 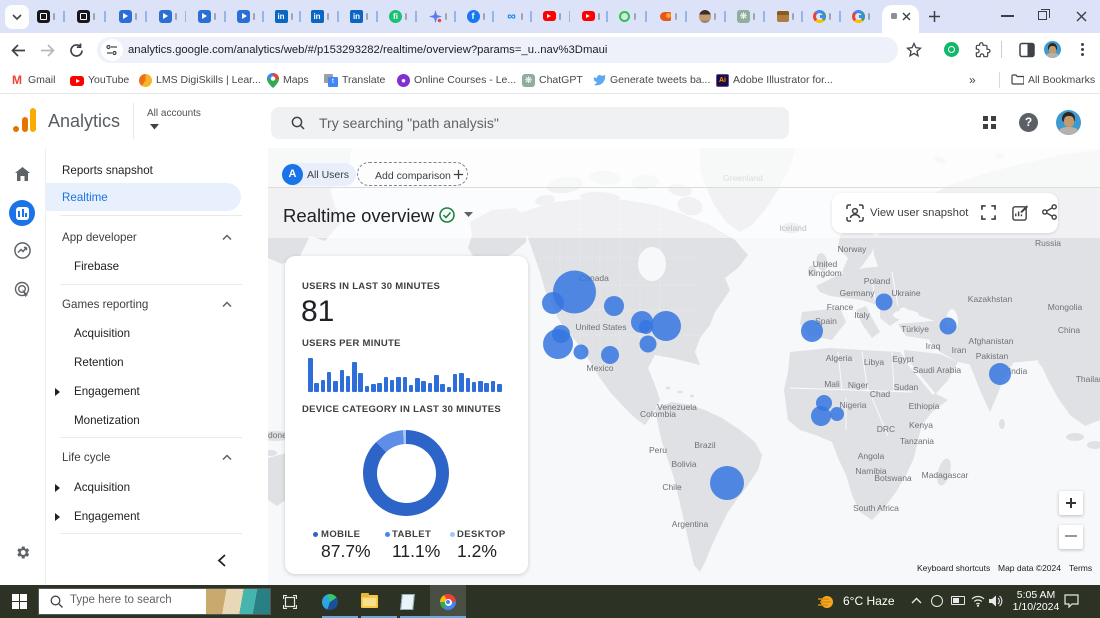 What do you see at coordinates (690, 524) in the screenshot?
I see `svg-text: Argentina` at bounding box center [690, 524].